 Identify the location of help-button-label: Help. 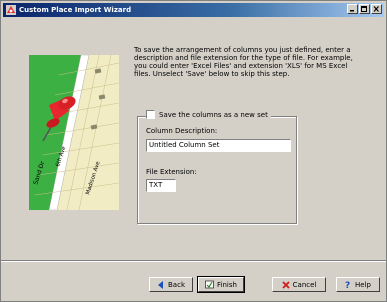
(363, 284).